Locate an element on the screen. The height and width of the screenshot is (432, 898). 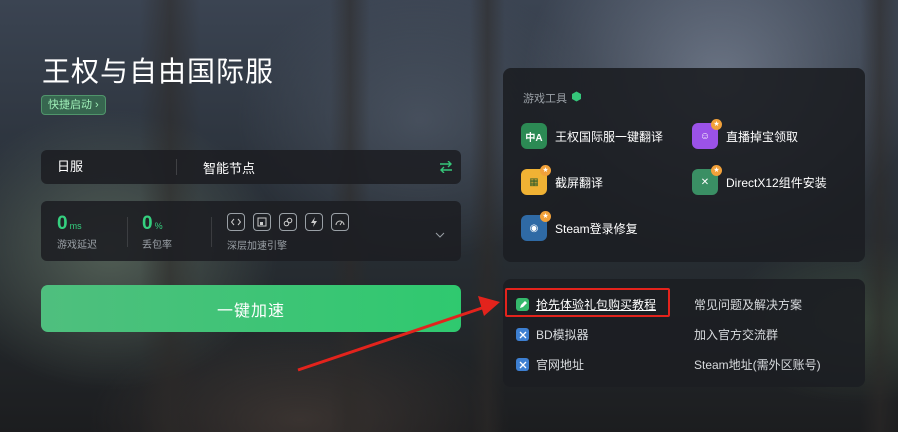
directx-icon: ✕ ★ is located at coordinates (707, 180).